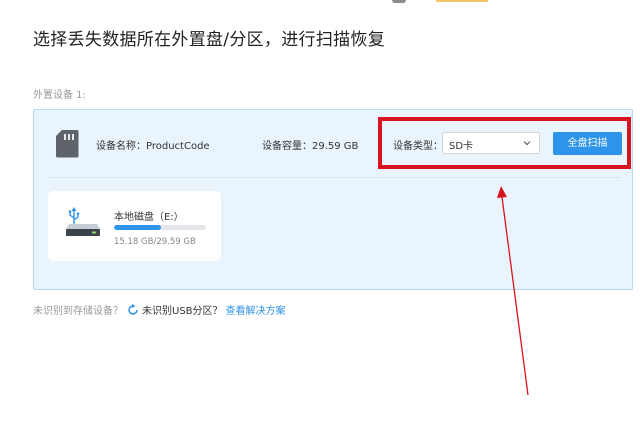 This screenshot has height=442, width=640. I want to click on partition-usage-text: 15.18 GB/29.59 GB, so click(155, 242).